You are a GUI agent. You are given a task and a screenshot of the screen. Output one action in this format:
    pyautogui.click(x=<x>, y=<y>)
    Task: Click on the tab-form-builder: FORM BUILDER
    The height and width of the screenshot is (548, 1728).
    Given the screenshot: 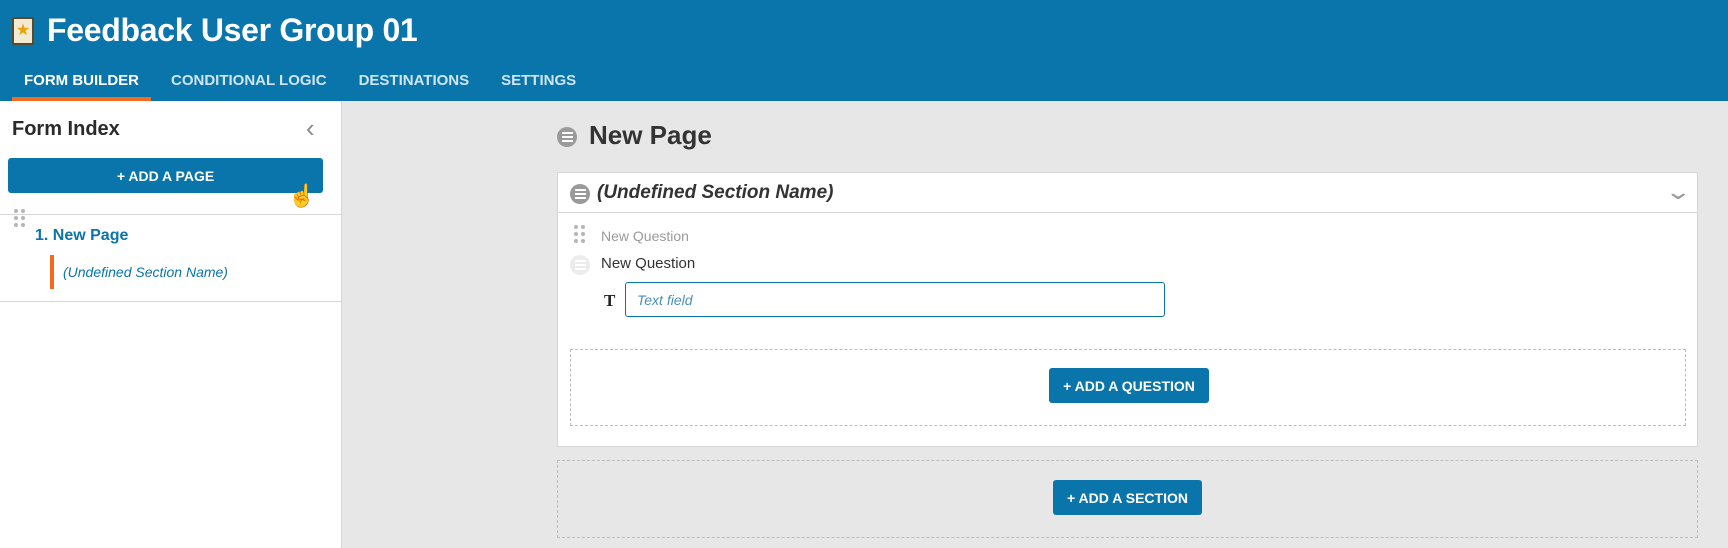 What is the action you would take?
    pyautogui.click(x=81, y=82)
    